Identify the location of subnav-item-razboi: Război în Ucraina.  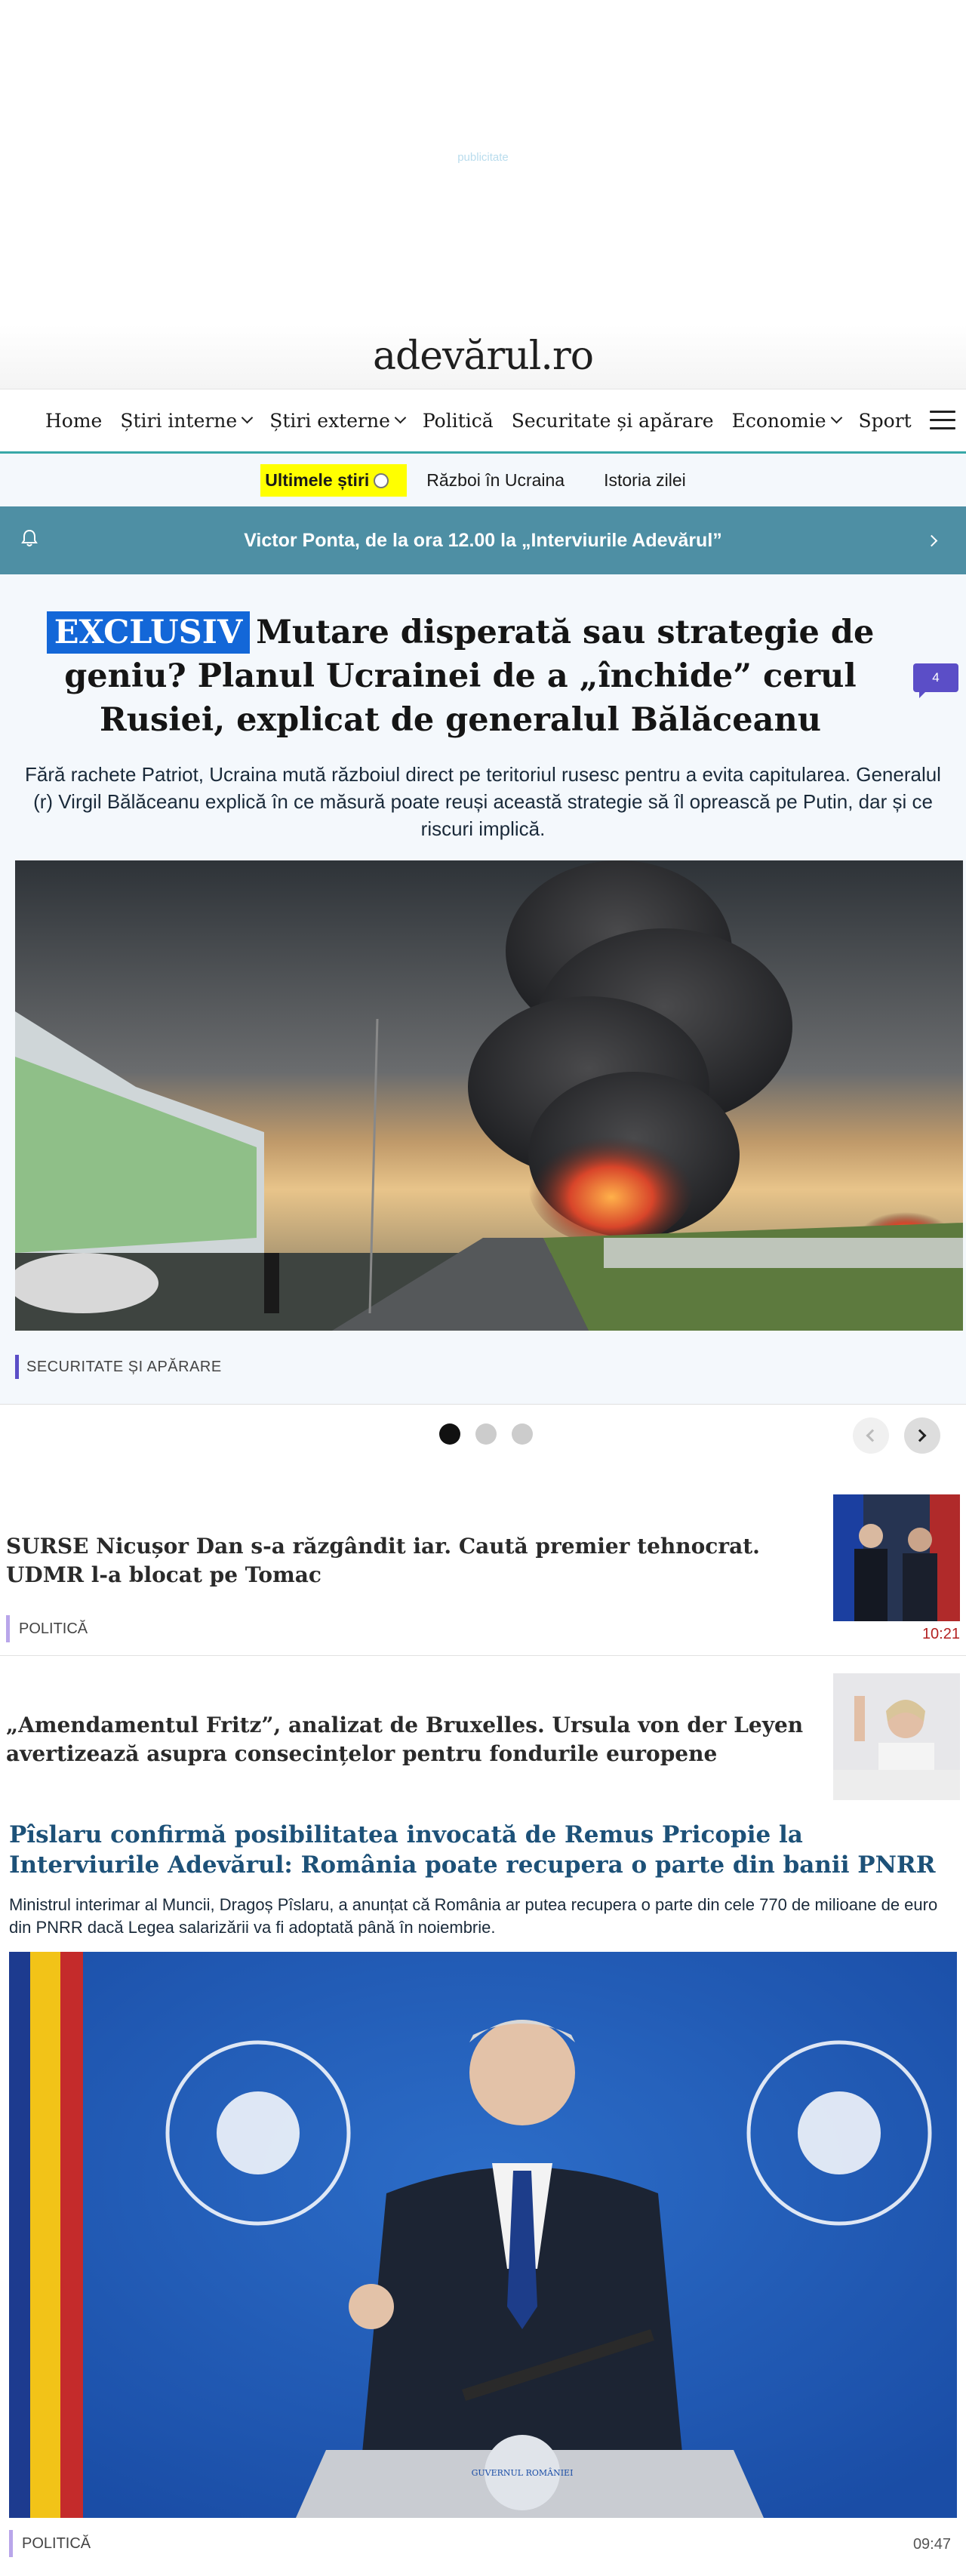
(495, 480).